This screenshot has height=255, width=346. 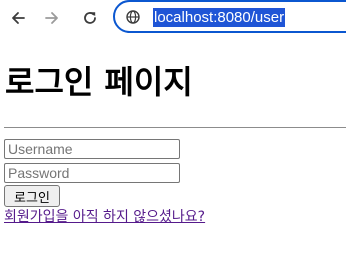 What do you see at coordinates (32, 196) in the screenshot?
I see `login-button: 로그인` at bounding box center [32, 196].